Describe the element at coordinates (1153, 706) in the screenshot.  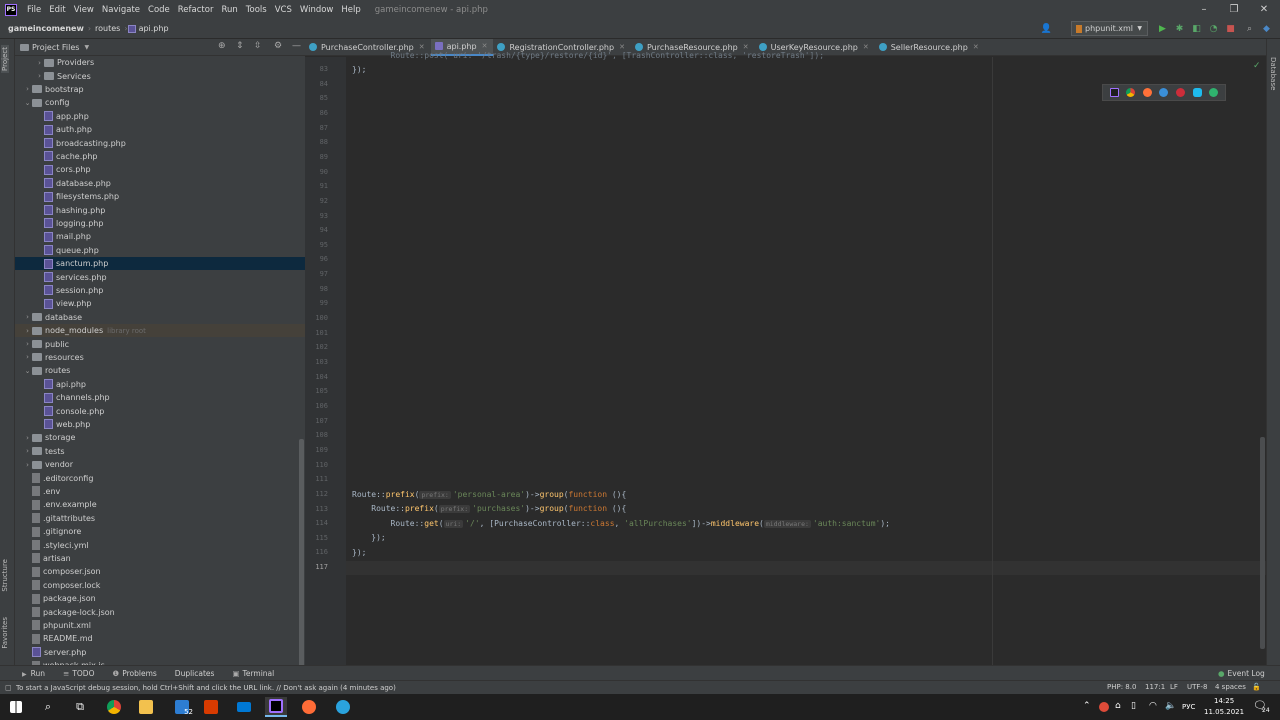
I see `wifi-icon: ◠` at that location.